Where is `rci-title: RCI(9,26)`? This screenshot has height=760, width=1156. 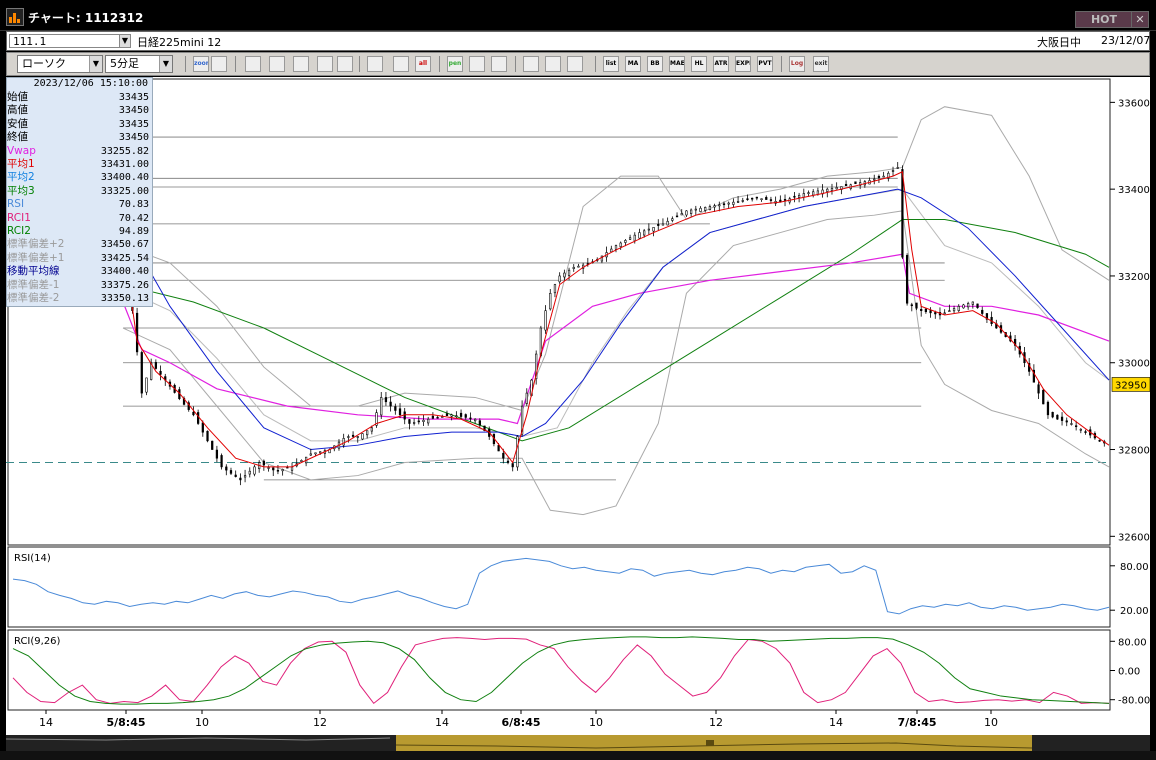 rci-title: RCI(9,26) is located at coordinates (37, 641).